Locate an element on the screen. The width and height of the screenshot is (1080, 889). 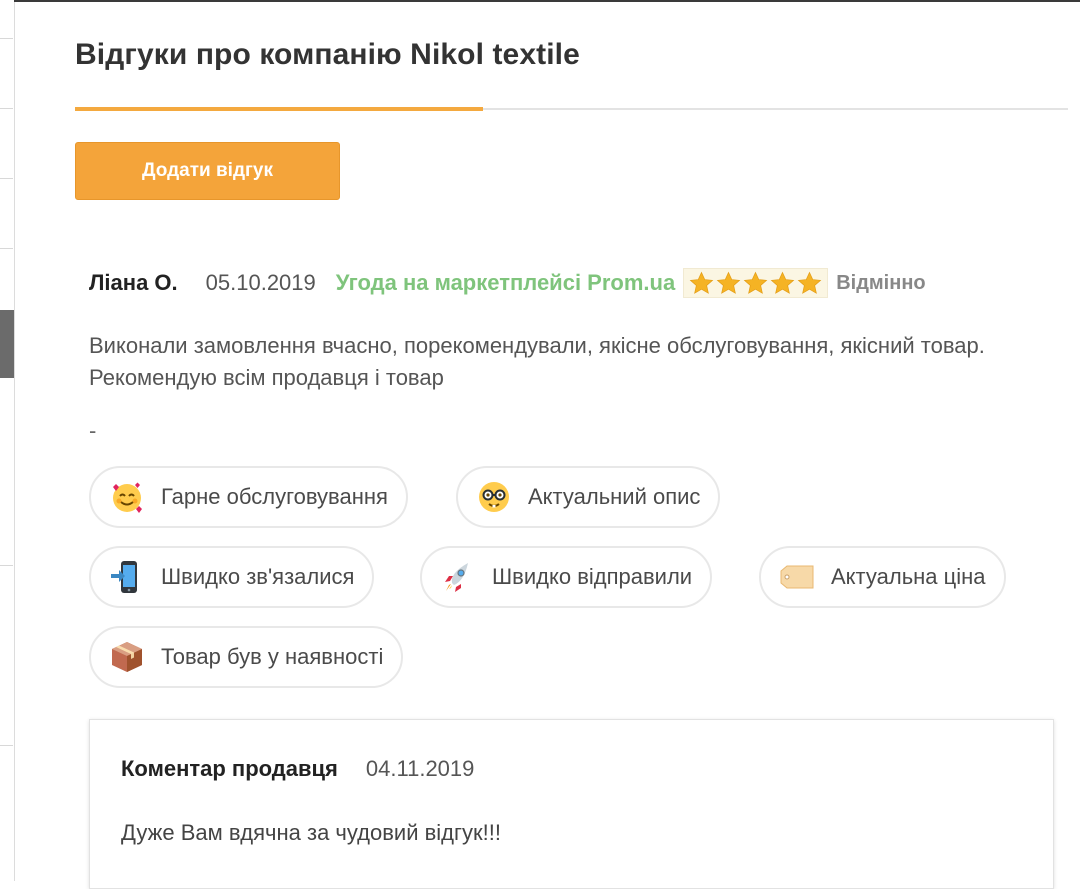
tag-chip: Актуальний опис is located at coordinates (588, 497).